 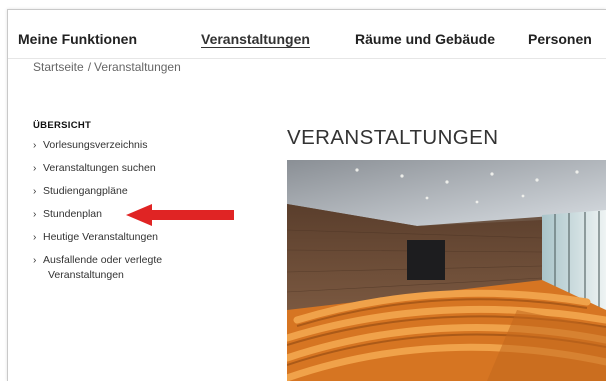 I want to click on sidebar-item-ausfallende-veranstaltungen: › Ausfallende oder verlegte, so click(x=123, y=260).